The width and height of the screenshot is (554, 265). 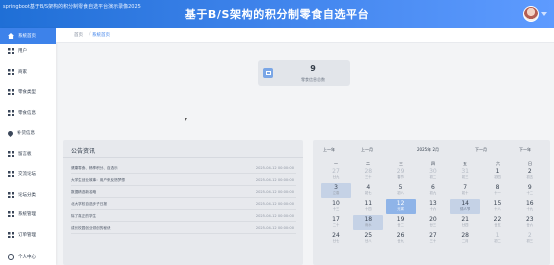 I want to click on prev-month-button: 上一月, so click(x=367, y=150).